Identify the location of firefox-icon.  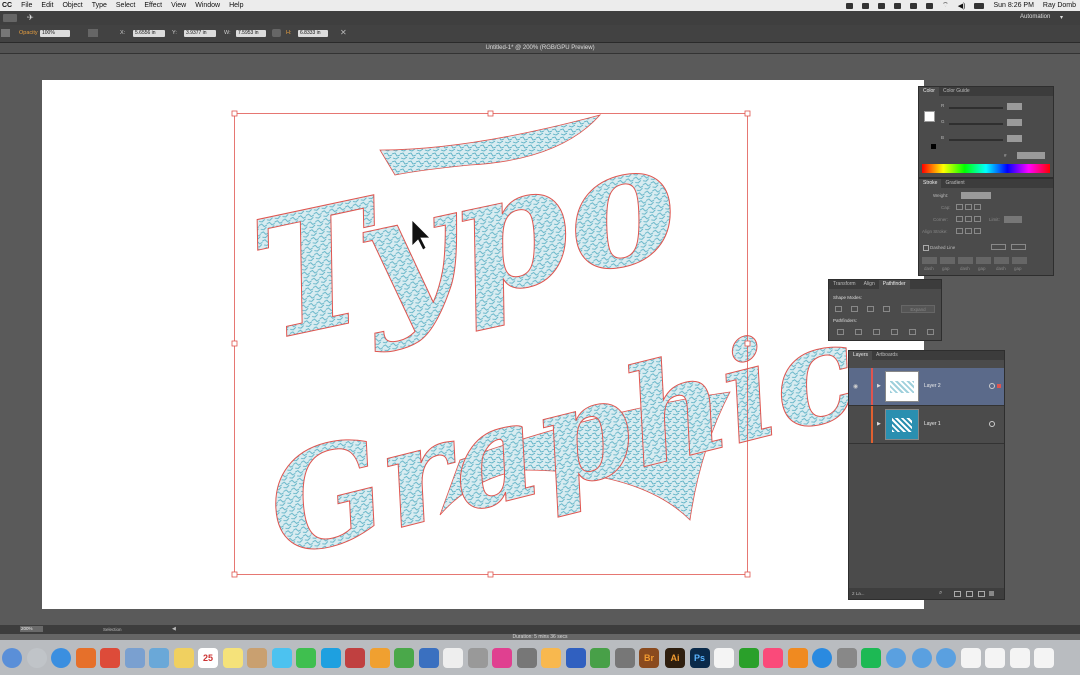
(85, 658).